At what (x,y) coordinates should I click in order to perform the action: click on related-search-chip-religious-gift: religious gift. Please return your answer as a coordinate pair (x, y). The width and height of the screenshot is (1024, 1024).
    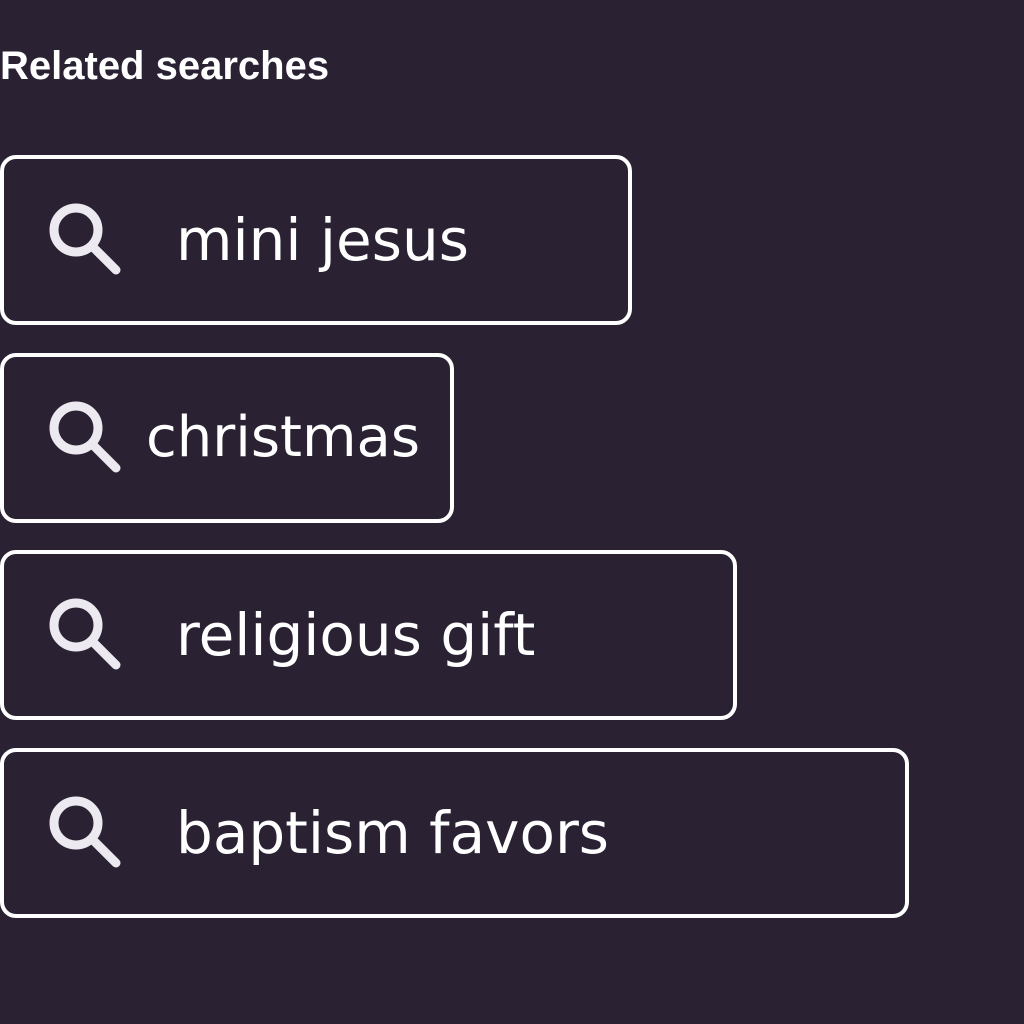
    Looking at the image, I should click on (368, 635).